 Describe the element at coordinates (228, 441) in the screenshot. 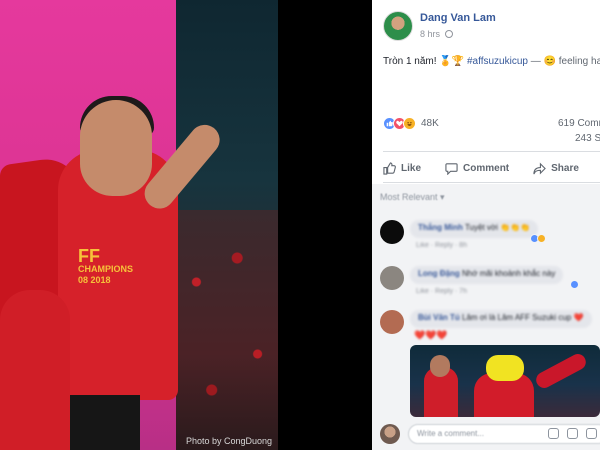

I see `photo-credit: Photo by CongDuong` at that location.